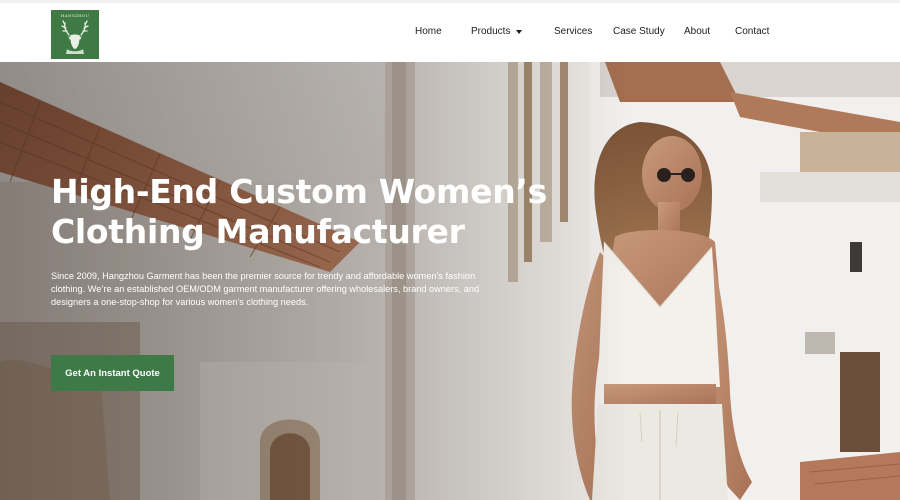  What do you see at coordinates (573, 31) in the screenshot?
I see `nav-services: Services` at bounding box center [573, 31].